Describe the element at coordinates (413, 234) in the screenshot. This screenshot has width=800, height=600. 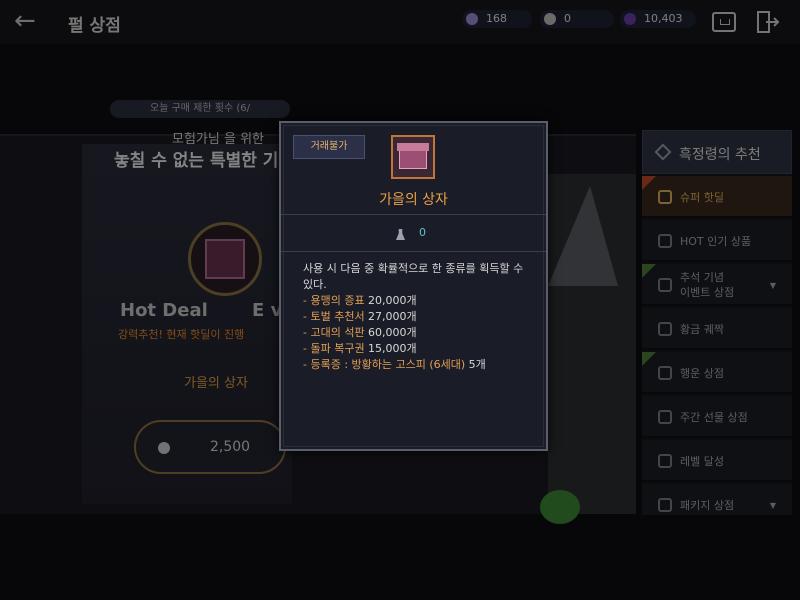
I see `owned-count-row: 0` at that location.